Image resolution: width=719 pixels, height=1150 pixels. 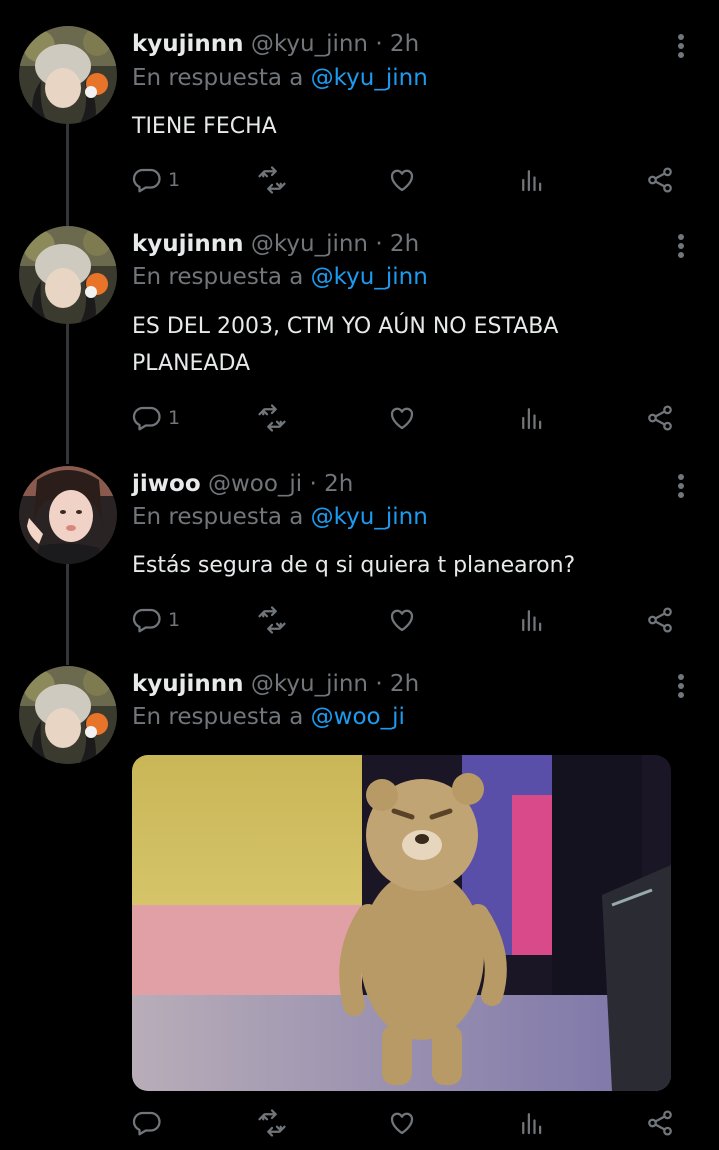 What do you see at coordinates (268, 717) in the screenshot?
I see `reply-context: En respuesta a @woo_ji` at bounding box center [268, 717].